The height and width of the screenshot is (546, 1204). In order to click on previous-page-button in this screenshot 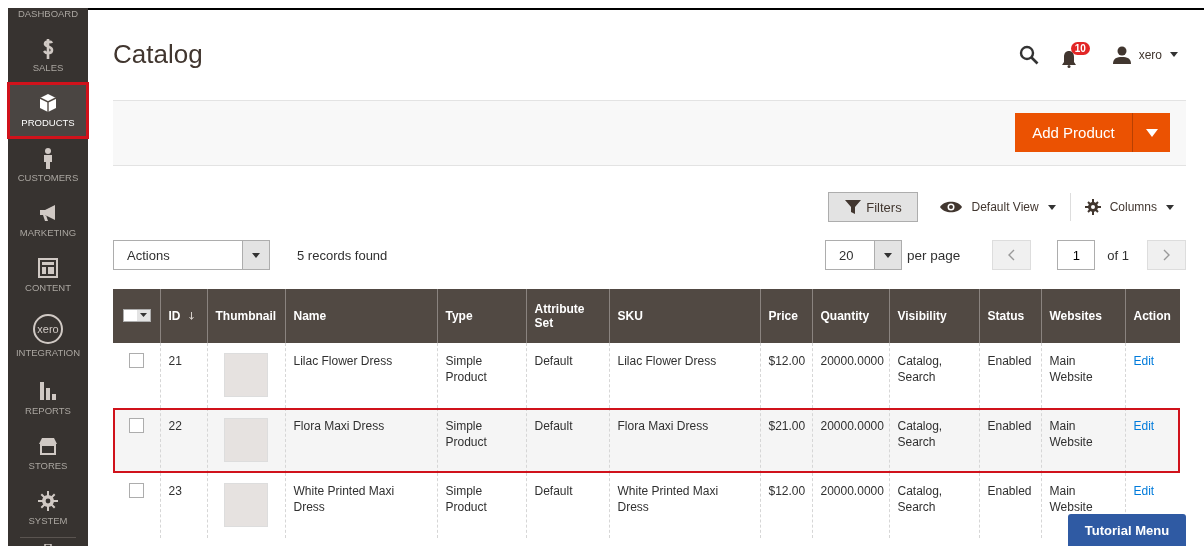, I will do `click(1012, 255)`.